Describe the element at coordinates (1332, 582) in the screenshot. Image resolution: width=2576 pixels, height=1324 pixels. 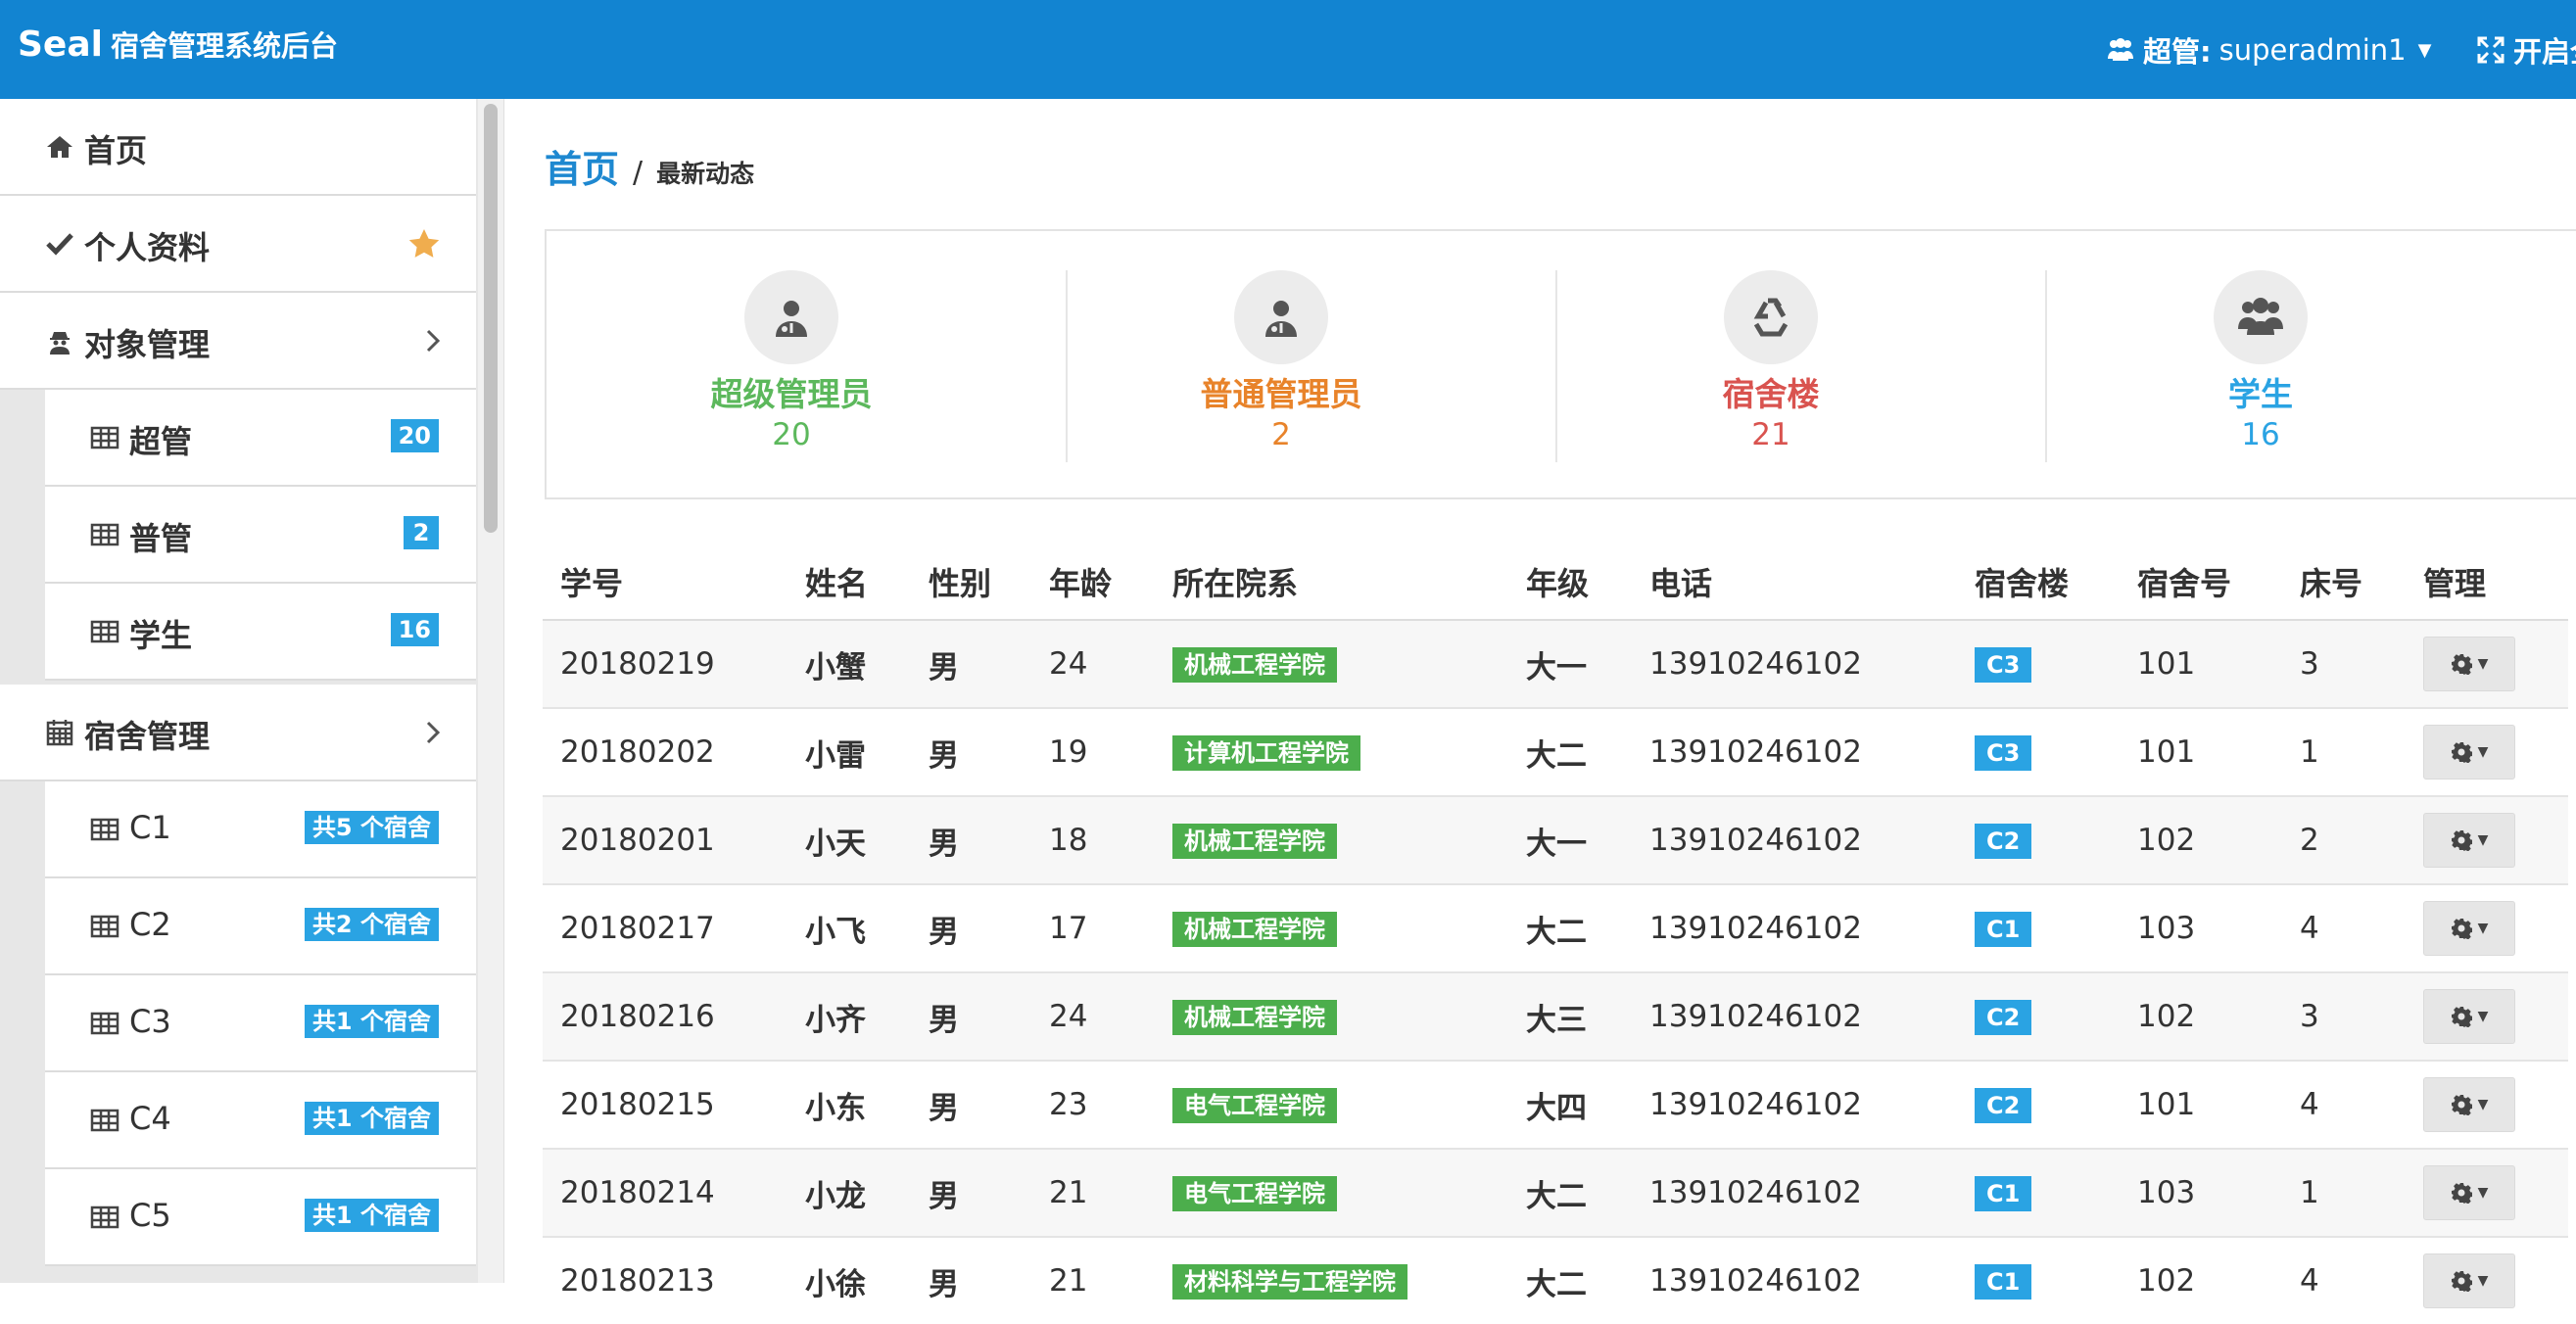
I see `column-header: 所在院系` at that location.